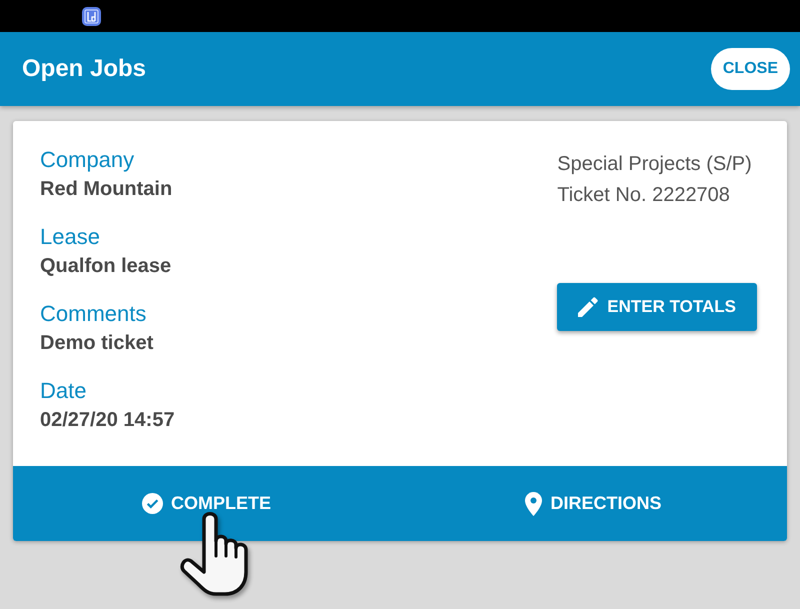 The image size is (800, 609). What do you see at coordinates (750, 69) in the screenshot?
I see `close-button: CLOSE` at bounding box center [750, 69].